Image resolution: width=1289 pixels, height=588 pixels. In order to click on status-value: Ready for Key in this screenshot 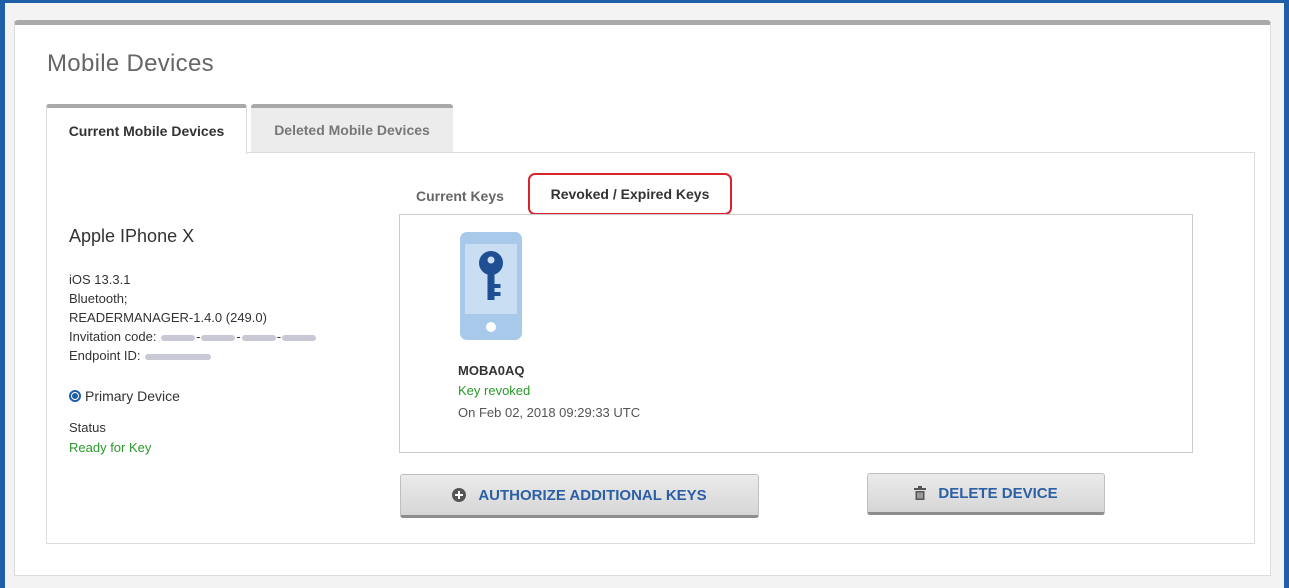, I will do `click(110, 447)`.